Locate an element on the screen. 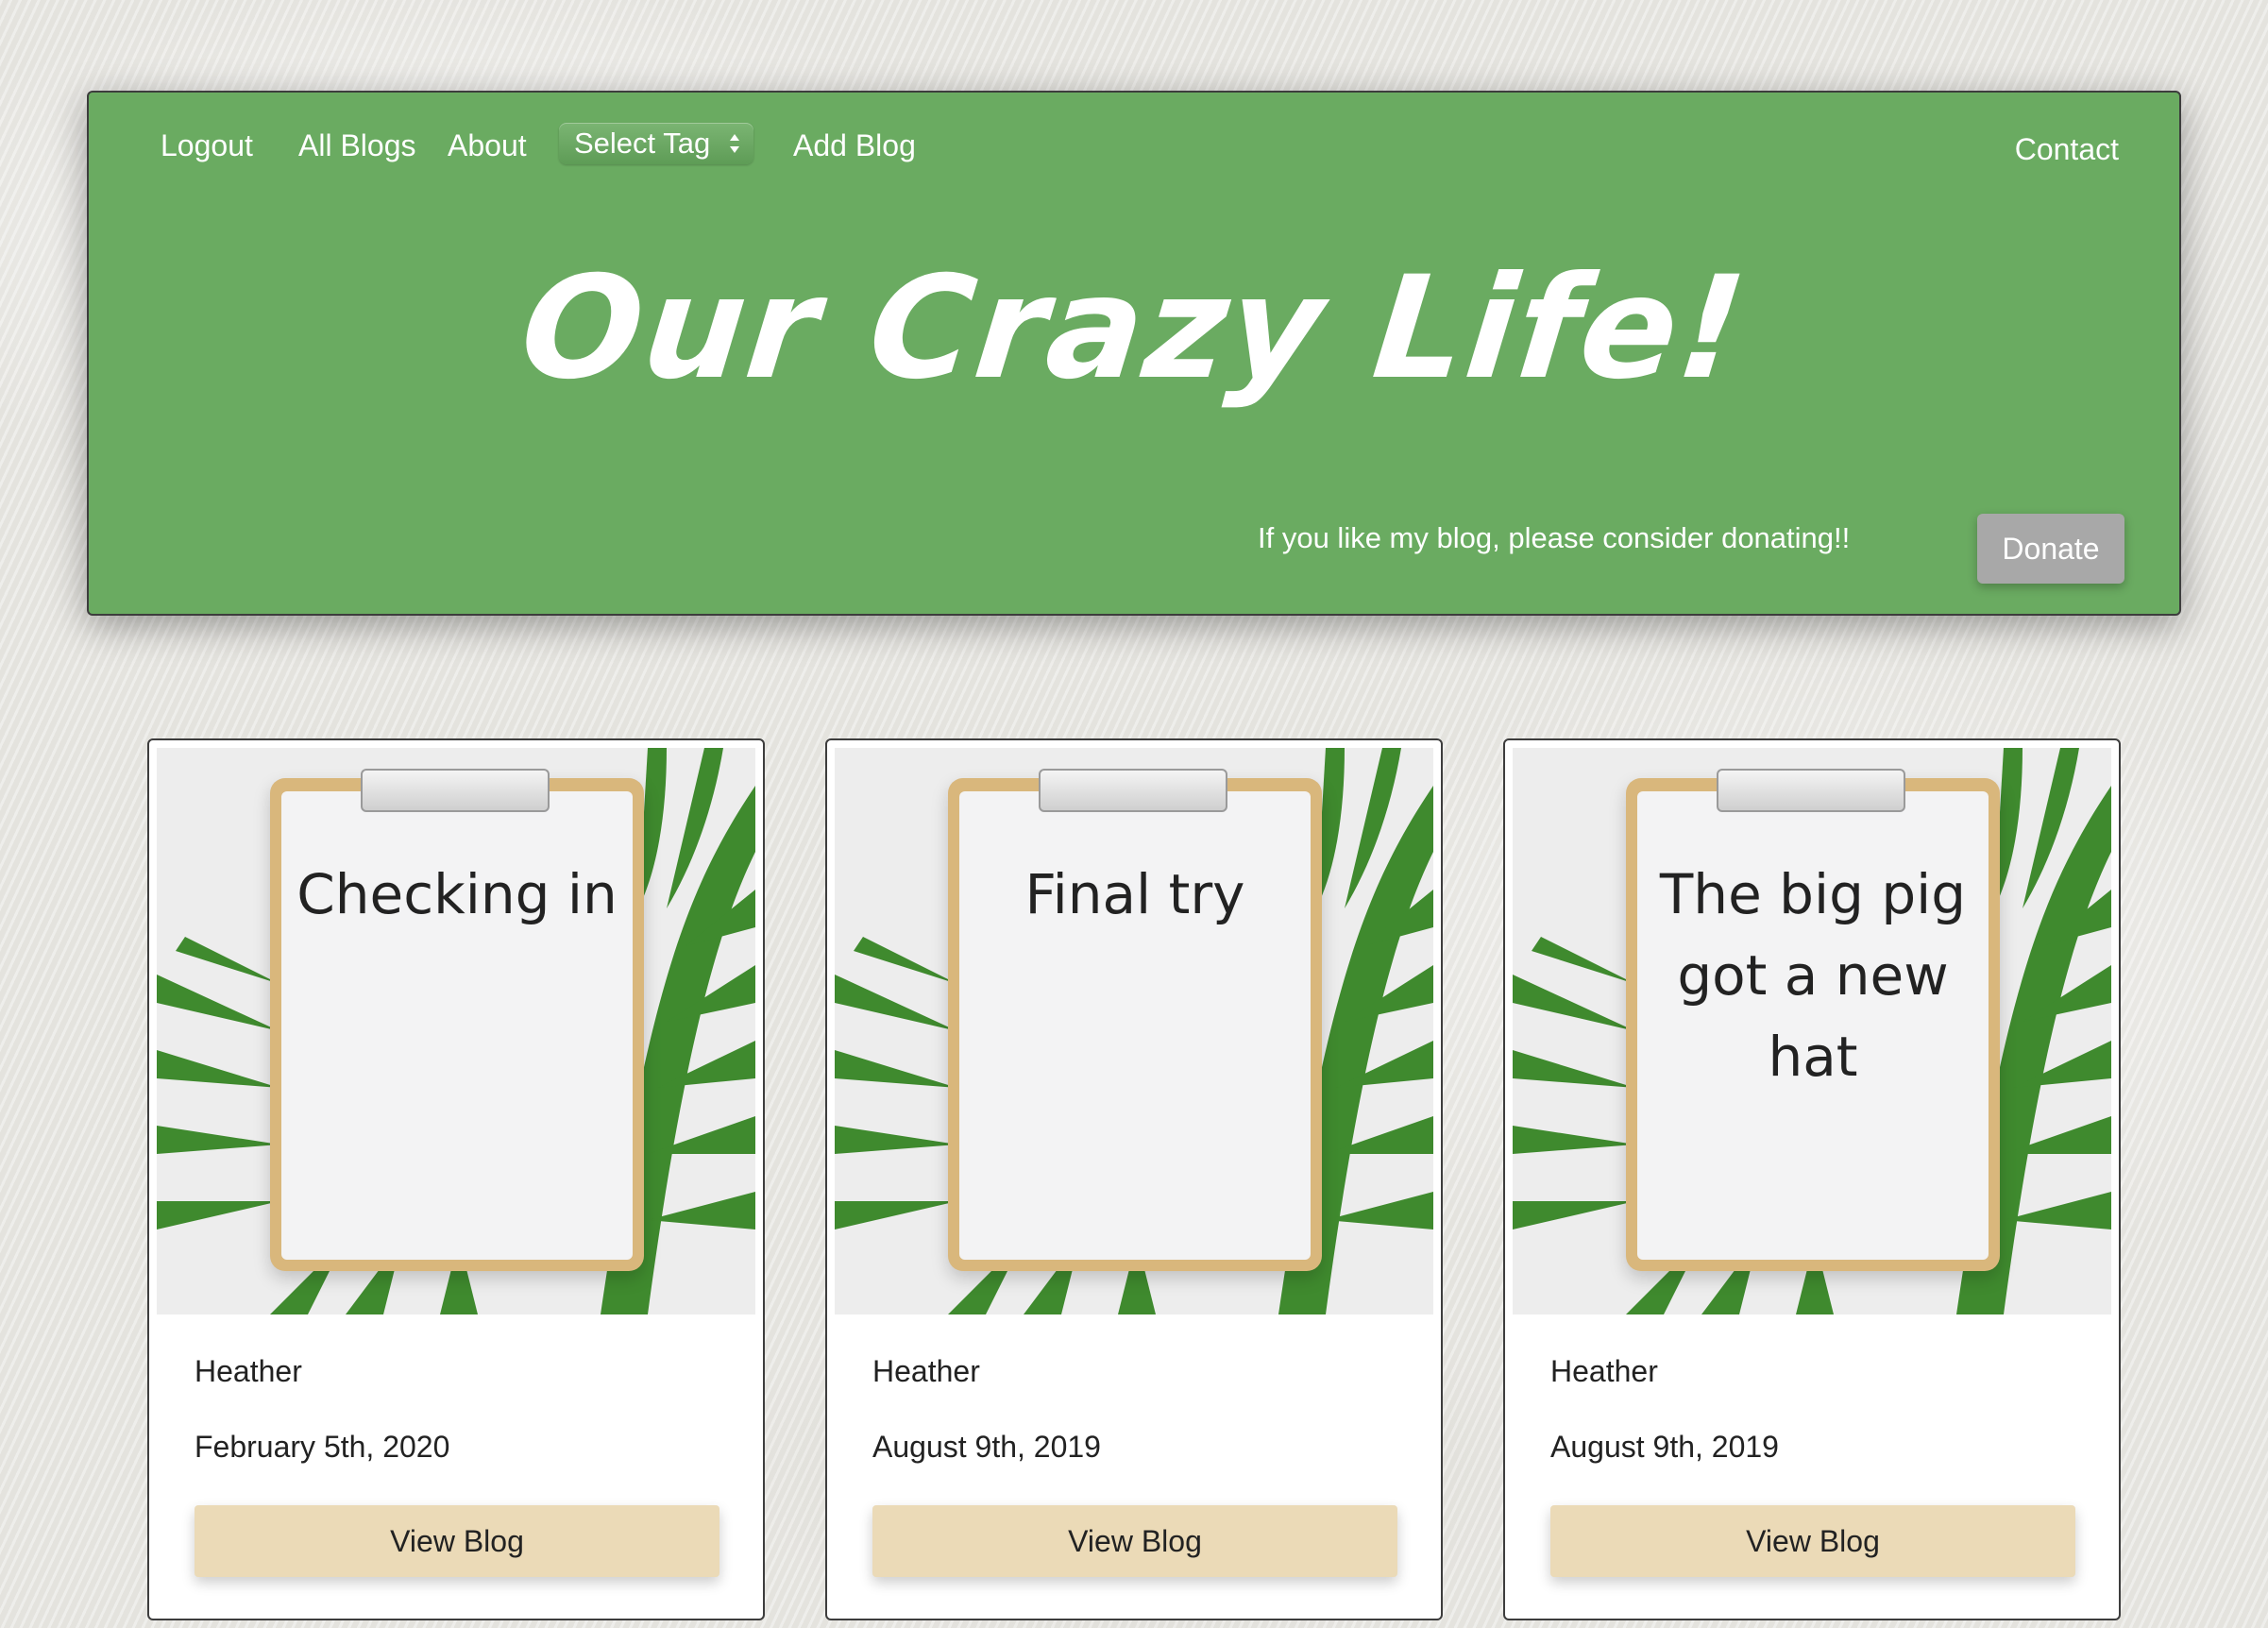 This screenshot has height=1628, width=2268. donate-button: Donate is located at coordinates (2050, 549).